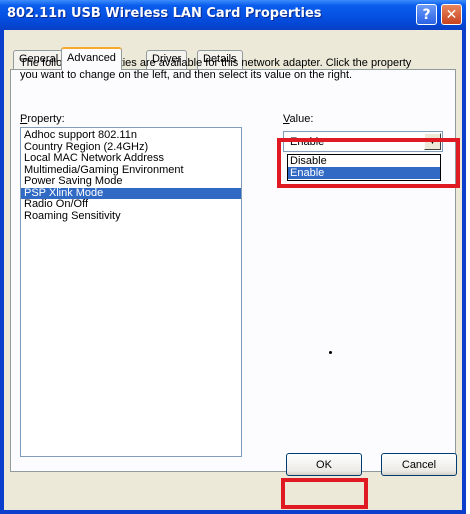 The height and width of the screenshot is (514, 470). Describe the element at coordinates (164, 13) in the screenshot. I see `window-title: 802.11n USB Wireless LAN Card Properties` at that location.